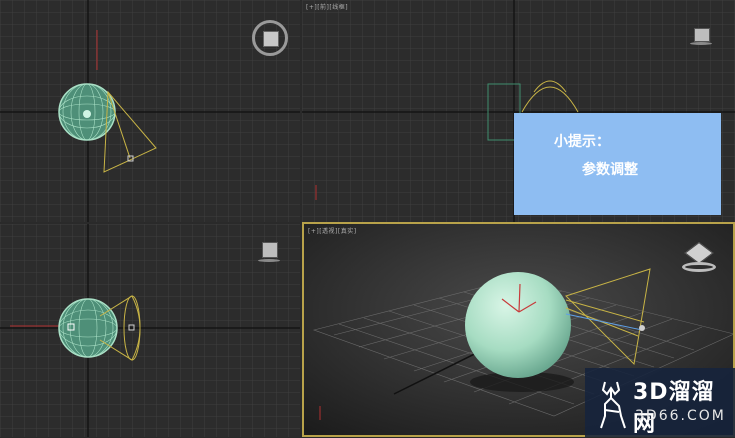 The image size is (735, 438). What do you see at coordinates (518, 325) in the screenshot?
I see `sphere-shaded` at bounding box center [518, 325].